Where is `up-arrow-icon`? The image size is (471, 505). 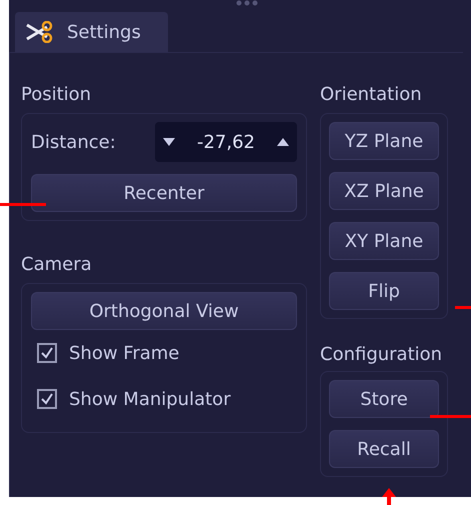 up-arrow-icon is located at coordinates (283, 142).